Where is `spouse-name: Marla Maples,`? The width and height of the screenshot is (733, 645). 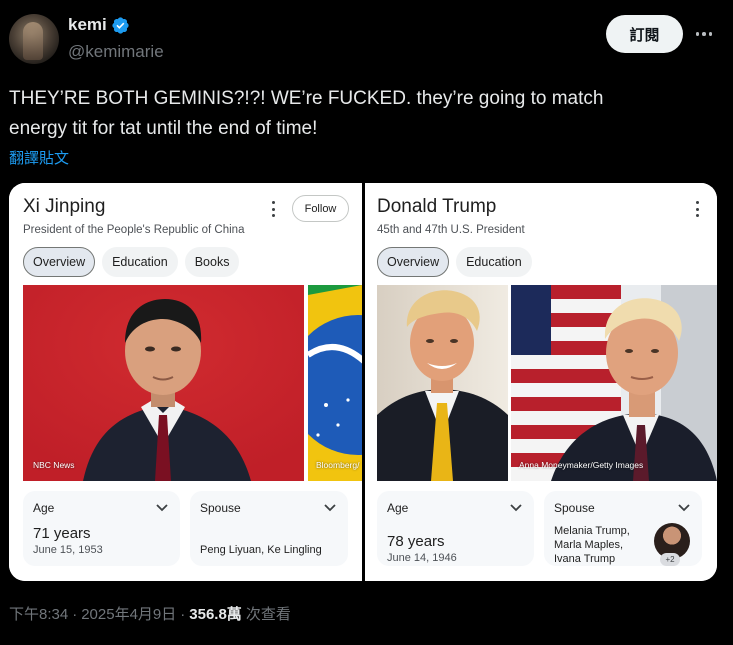 spouse-name: Marla Maples, is located at coordinates (589, 545).